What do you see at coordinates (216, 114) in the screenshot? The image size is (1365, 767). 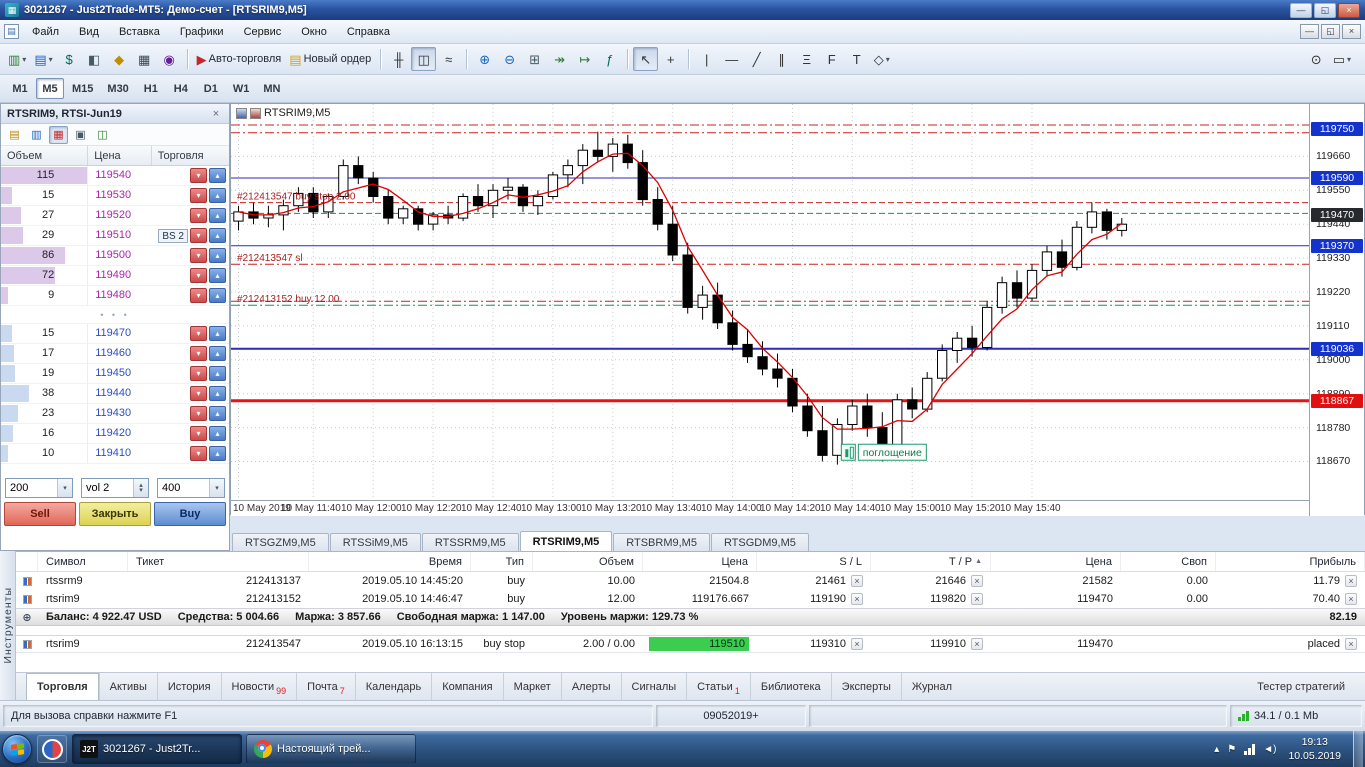 I see `close-icon: ×` at bounding box center [216, 114].